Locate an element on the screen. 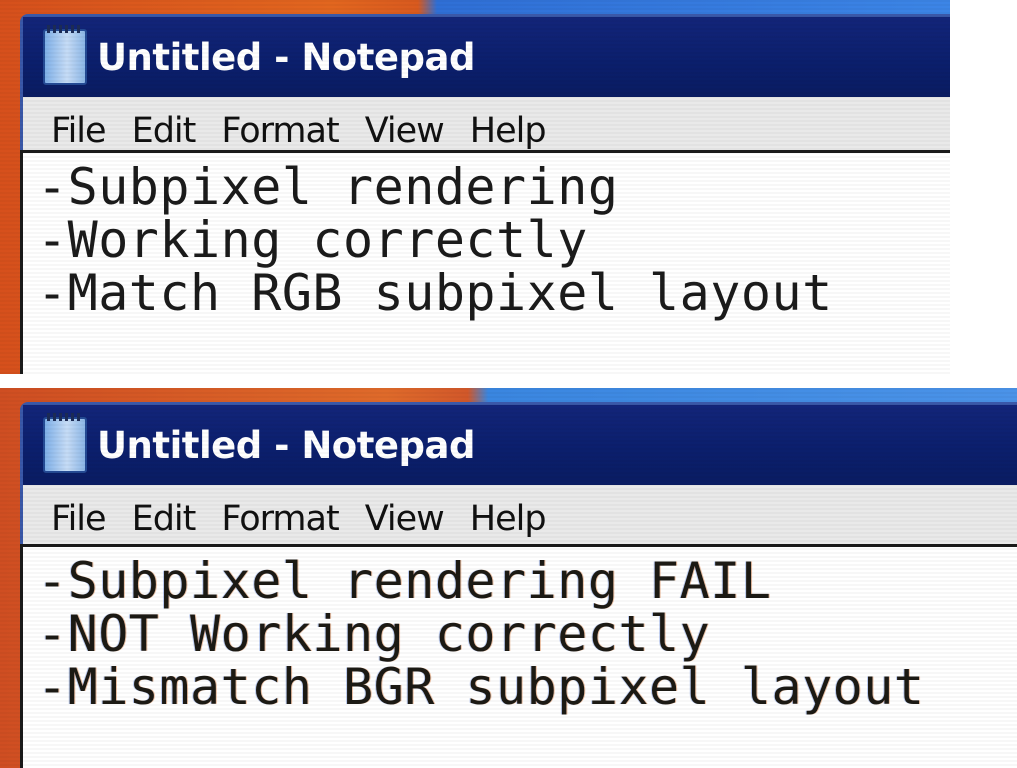  editor-line: -Subpixel rendering FAIL is located at coordinates (404, 581).